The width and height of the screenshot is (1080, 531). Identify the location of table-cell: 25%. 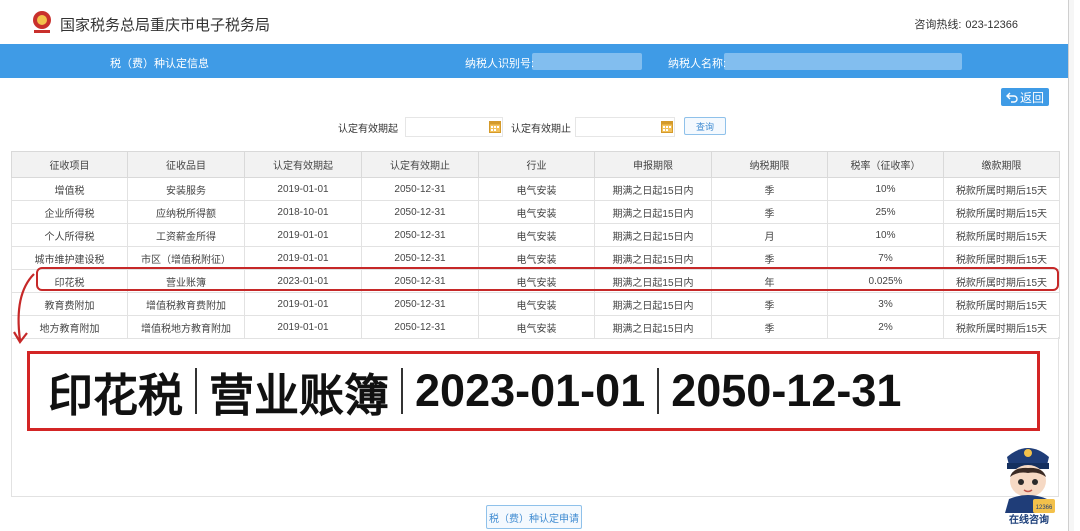
(885, 212).